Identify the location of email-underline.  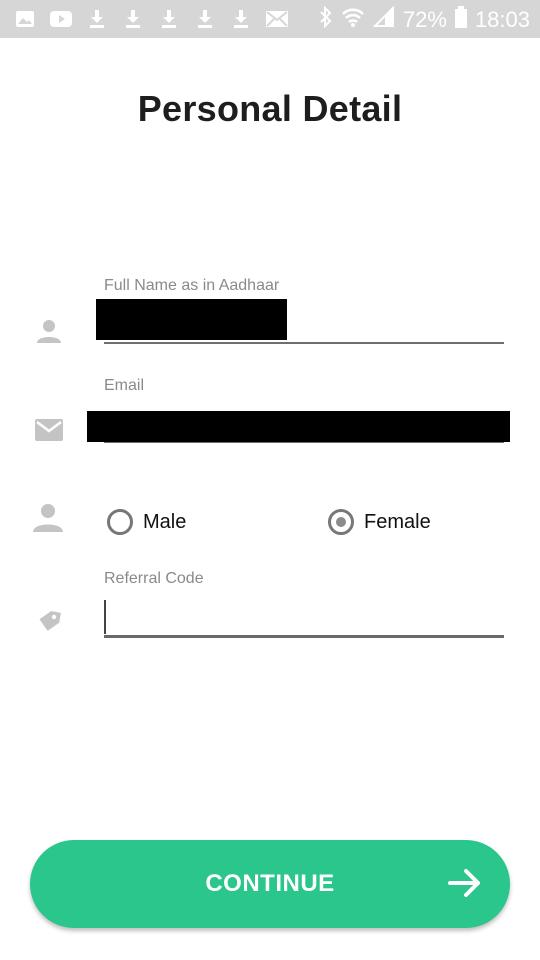
(304, 442).